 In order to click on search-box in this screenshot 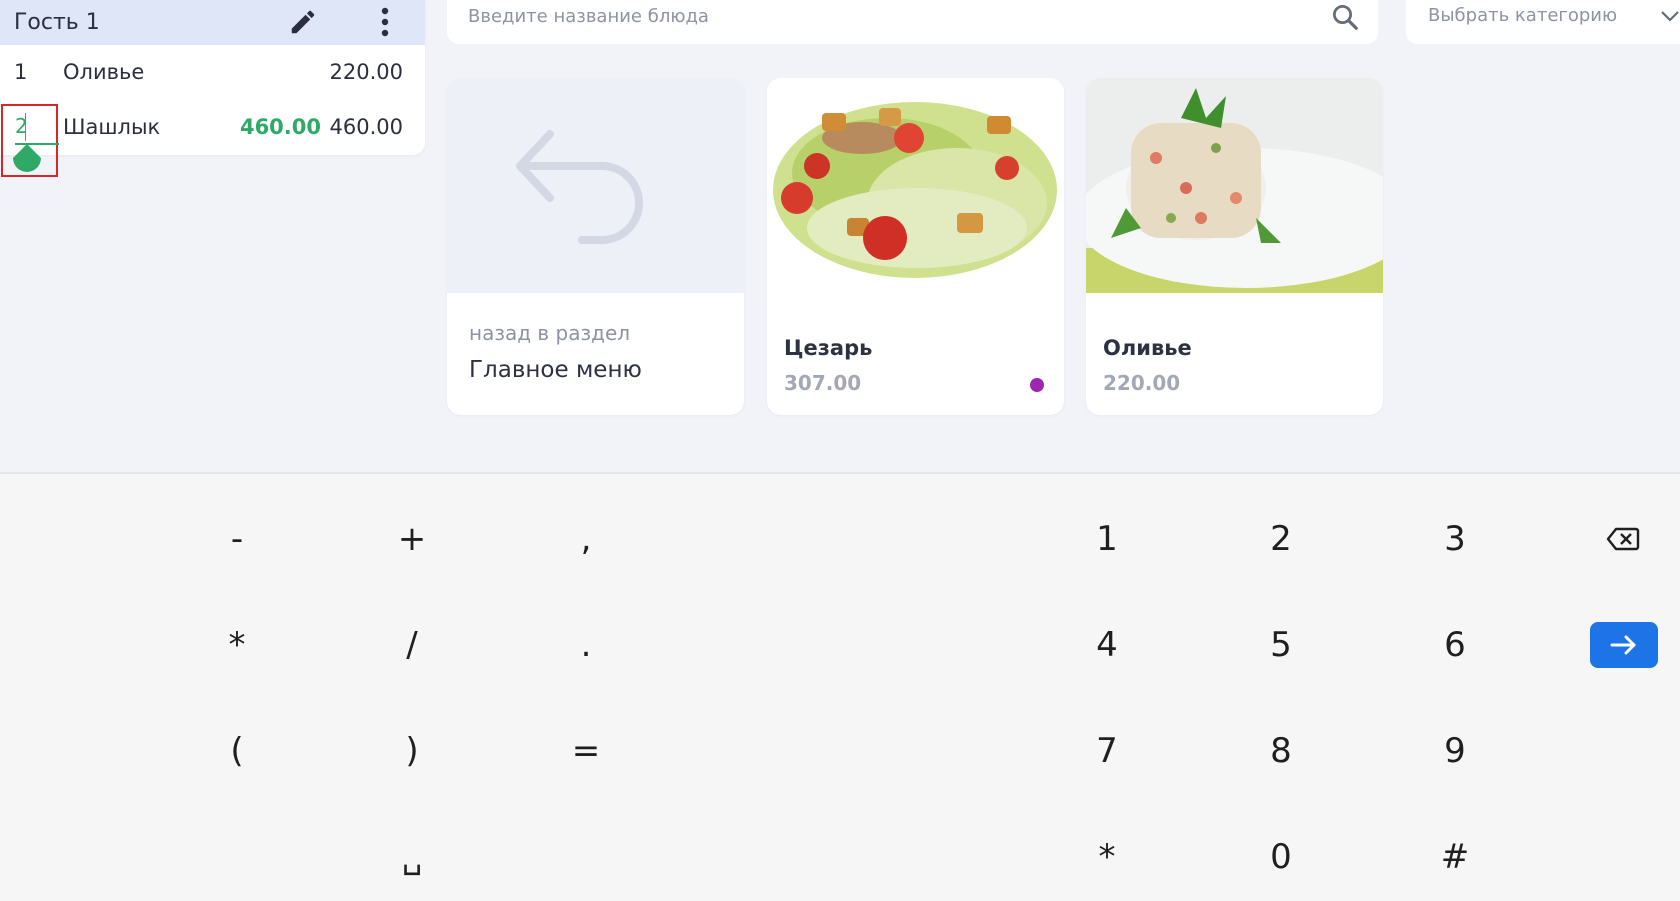, I will do `click(912, 22)`.